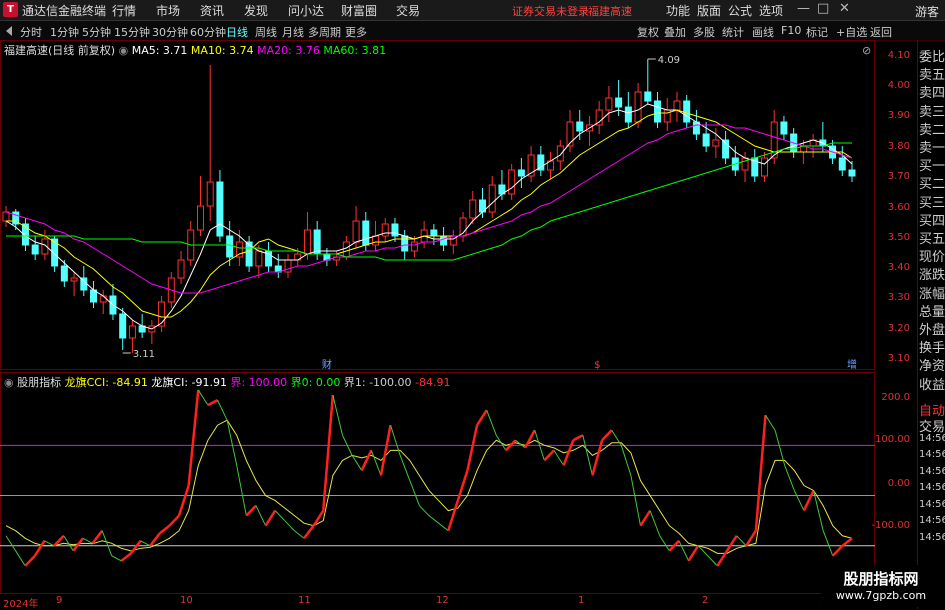 This screenshot has width=945, height=610. Describe the element at coordinates (306, 10) in the screenshot. I see `menu-wenxiaoda: 问小达` at that location.